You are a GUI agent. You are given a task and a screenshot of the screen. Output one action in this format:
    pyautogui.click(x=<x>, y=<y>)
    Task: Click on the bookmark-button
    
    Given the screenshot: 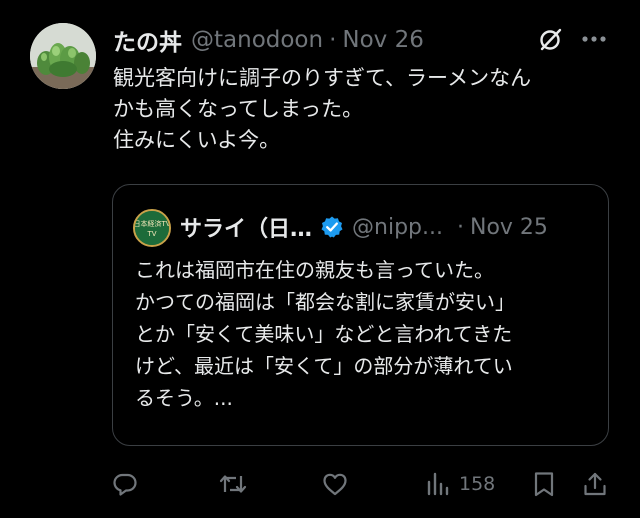 What is the action you would take?
    pyautogui.click(x=544, y=484)
    